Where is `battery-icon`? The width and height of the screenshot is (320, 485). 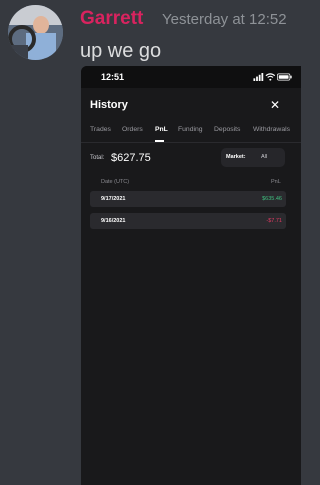 battery-icon is located at coordinates (284, 77).